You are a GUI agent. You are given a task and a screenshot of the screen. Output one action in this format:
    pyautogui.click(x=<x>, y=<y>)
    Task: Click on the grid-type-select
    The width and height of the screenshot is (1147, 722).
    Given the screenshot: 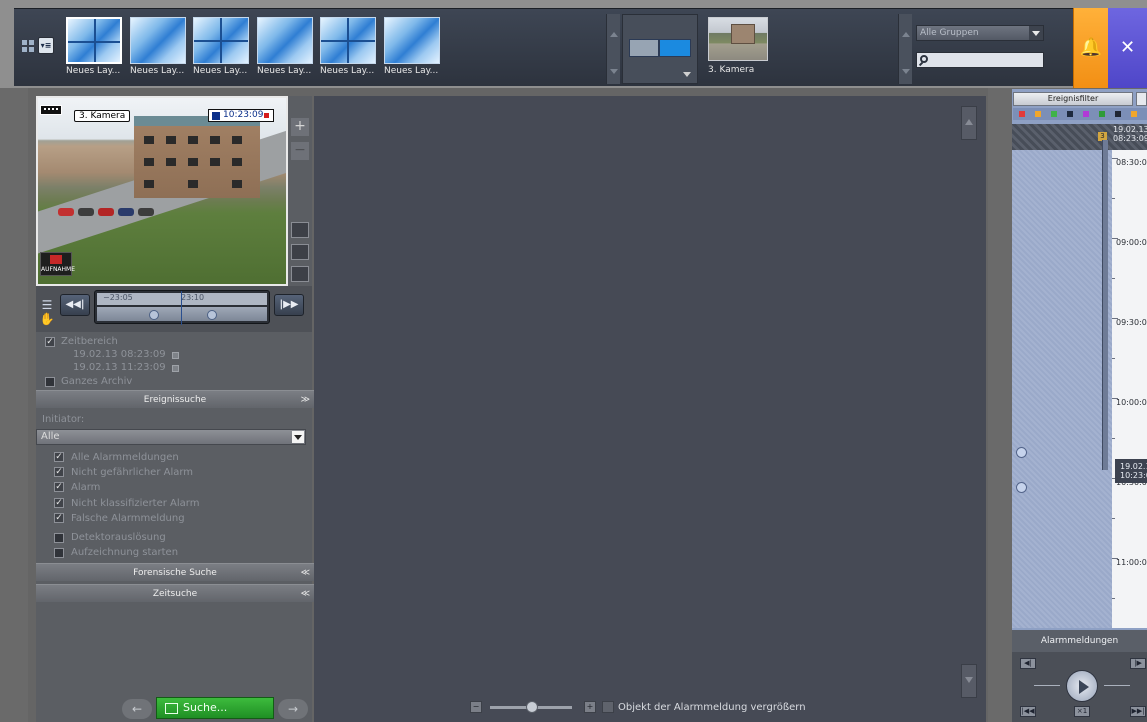 What is the action you would take?
    pyautogui.click(x=660, y=49)
    